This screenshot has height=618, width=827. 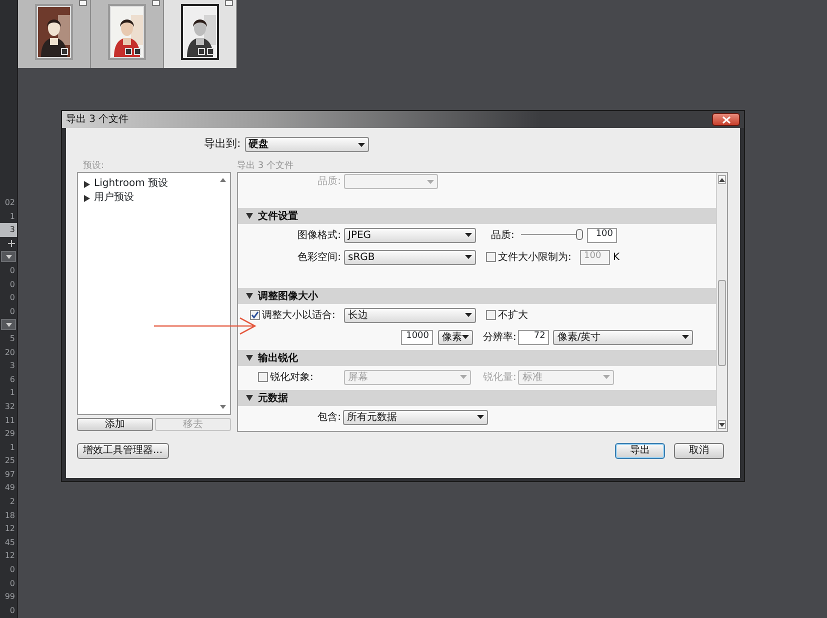 I want to click on row-number: 11, so click(x=8, y=421).